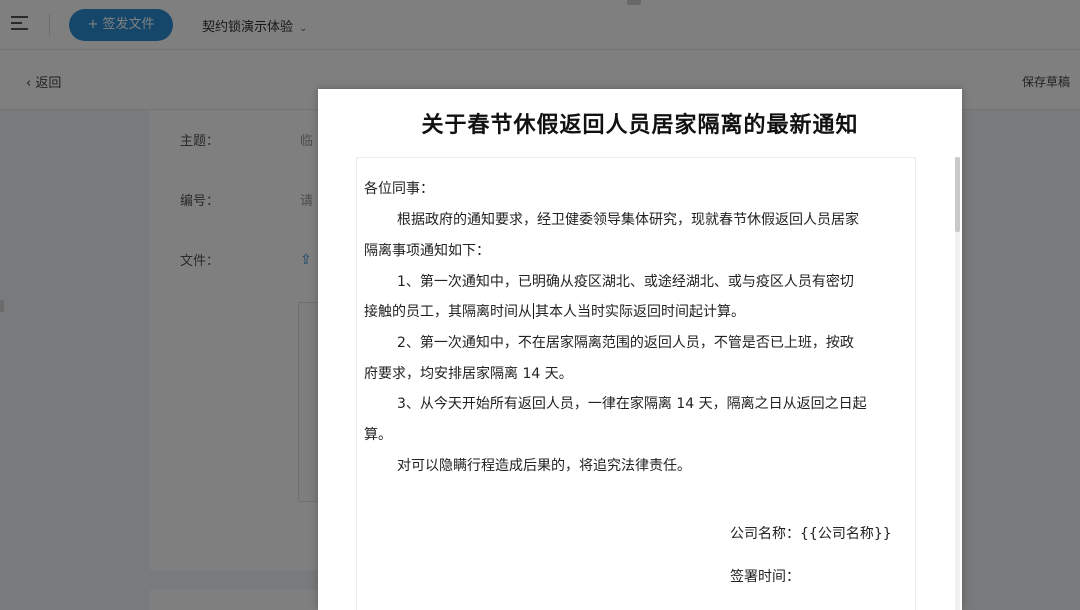 The width and height of the screenshot is (1080, 610). I want to click on scrollbar-thumb, so click(957, 194).